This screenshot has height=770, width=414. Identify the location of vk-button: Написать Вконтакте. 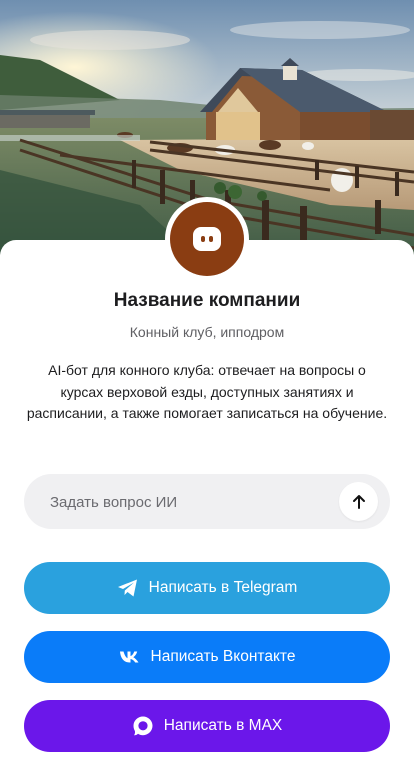
(207, 657).